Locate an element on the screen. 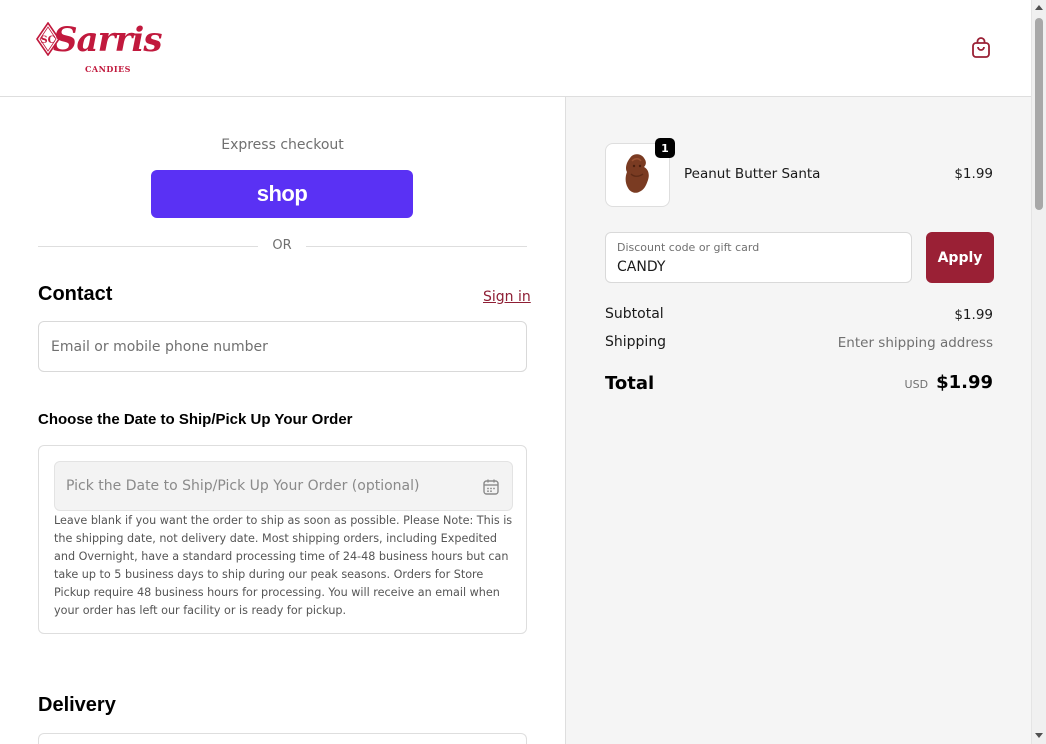  delivery-panel is located at coordinates (282, 738).